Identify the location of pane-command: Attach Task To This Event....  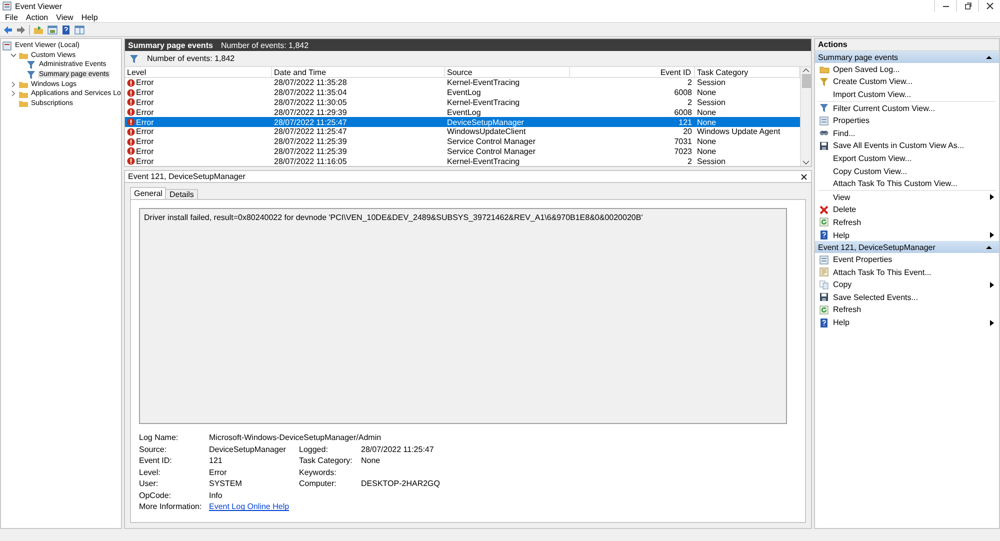
(907, 272).